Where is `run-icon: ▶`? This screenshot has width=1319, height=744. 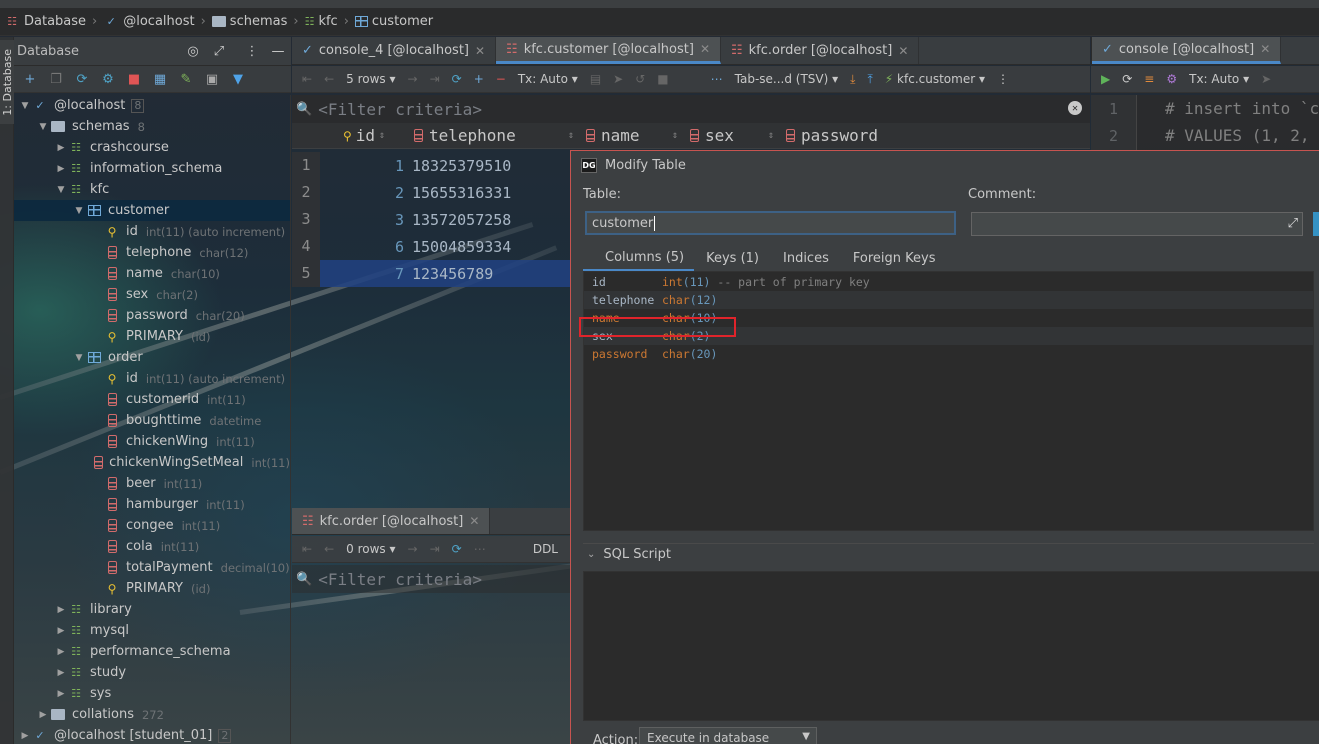 run-icon: ▶ is located at coordinates (1105, 79).